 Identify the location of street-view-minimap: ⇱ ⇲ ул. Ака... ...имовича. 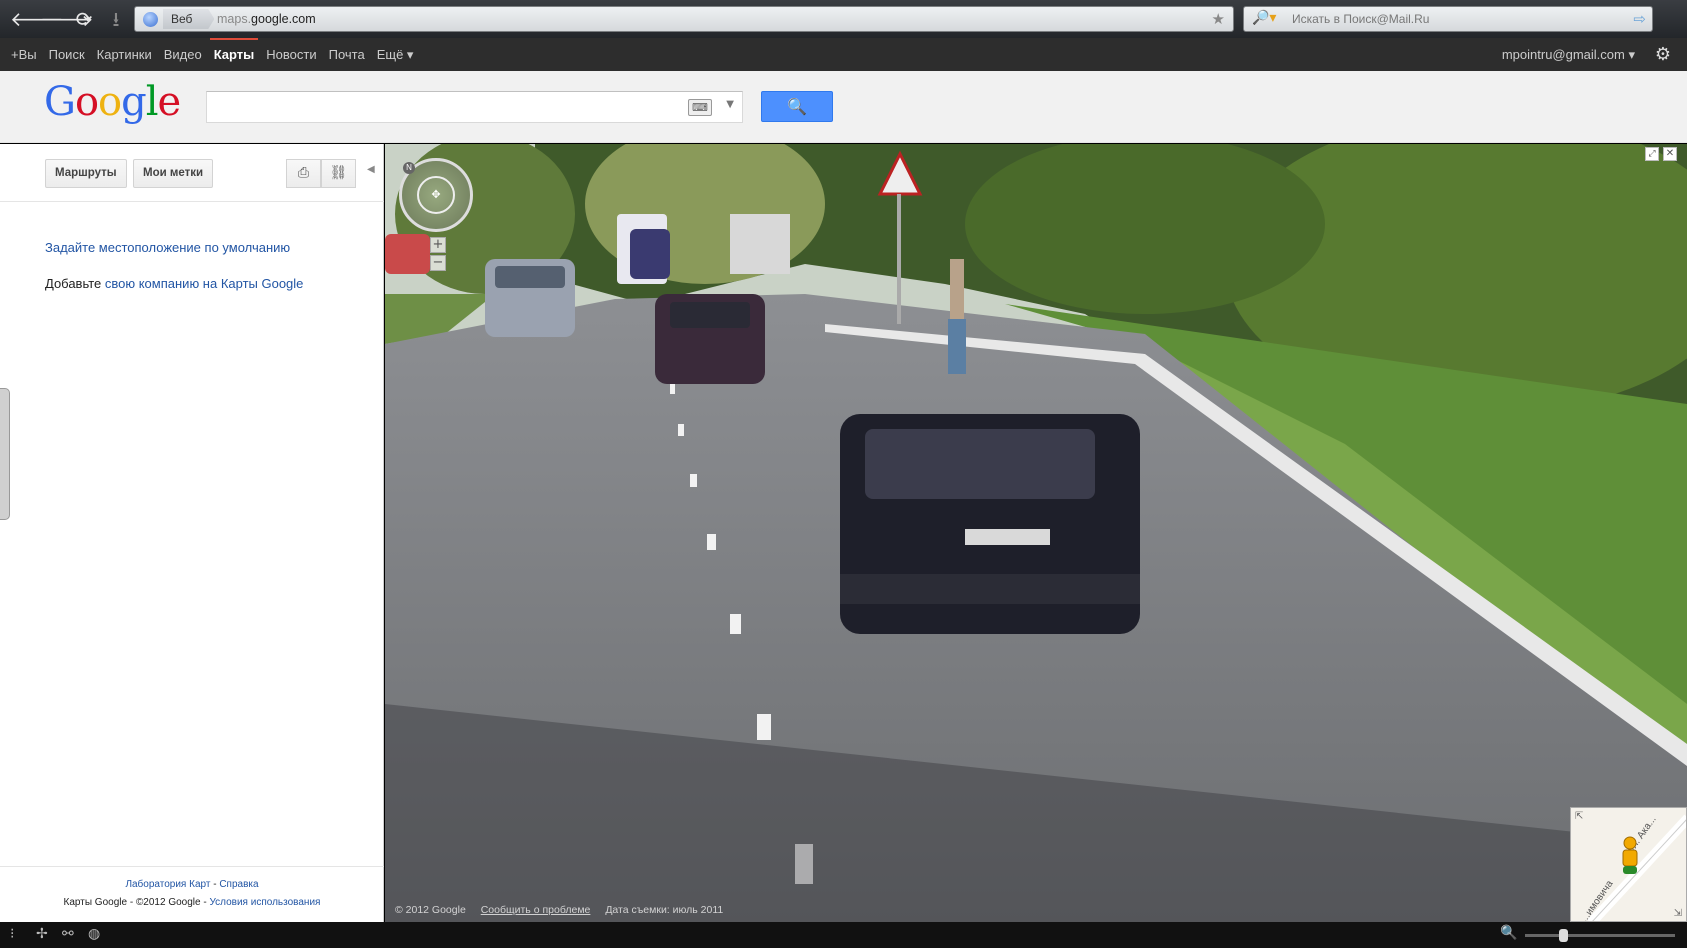
(1628, 864).